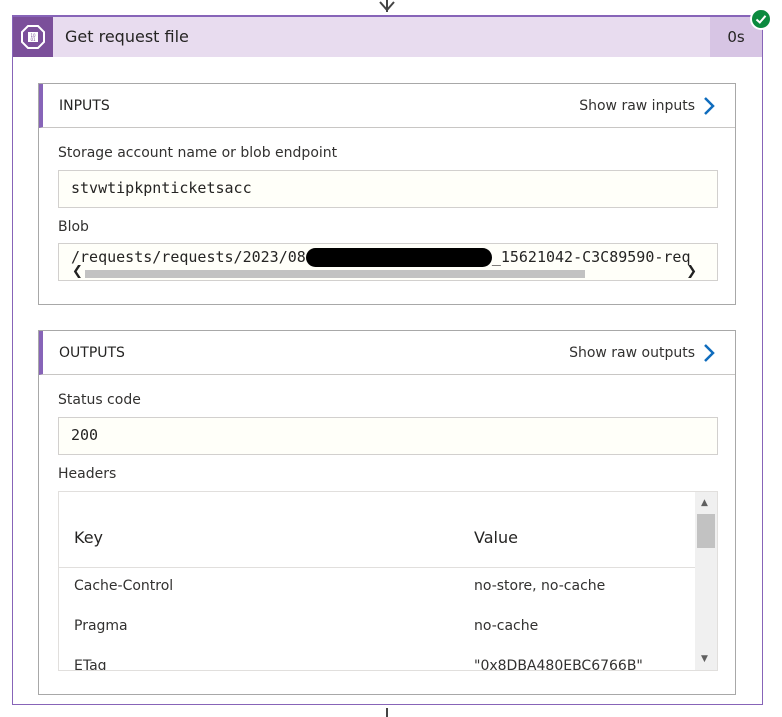 The height and width of the screenshot is (717, 782). What do you see at coordinates (558, 664) in the screenshot?
I see `header-value: "0x8DBA480EBC6766B"` at bounding box center [558, 664].